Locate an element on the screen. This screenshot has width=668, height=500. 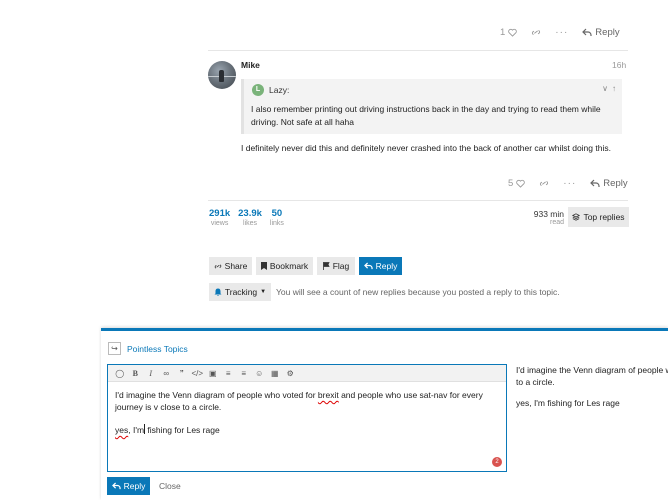
numbered-list-icon: ≡ is located at coordinates (244, 373).